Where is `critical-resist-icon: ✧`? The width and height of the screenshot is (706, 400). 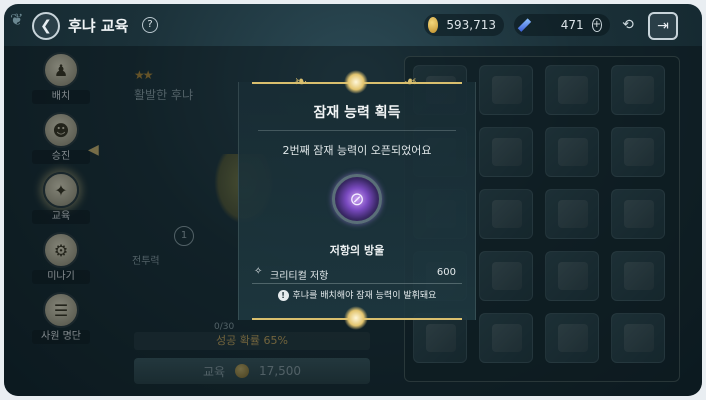
critical-resist-icon: ✧ is located at coordinates (258, 271).